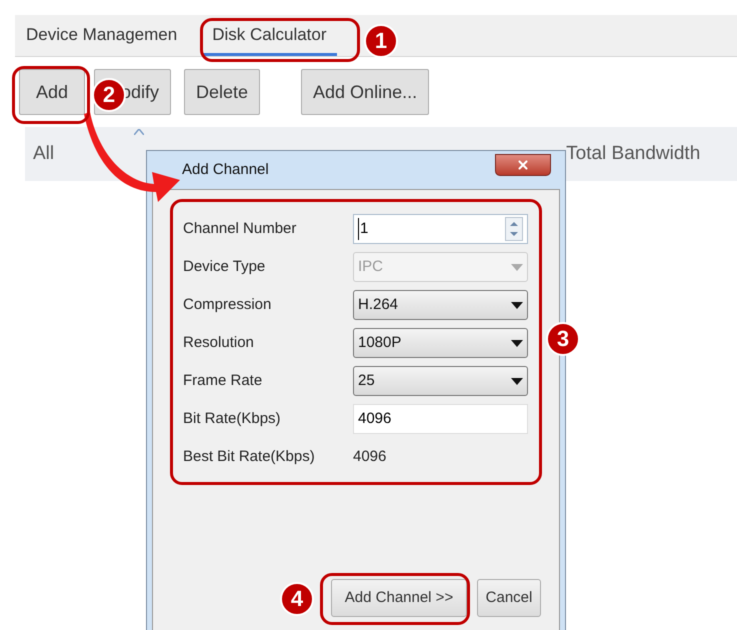  What do you see at coordinates (369, 456) in the screenshot?
I see `value-text: 4096` at bounding box center [369, 456].